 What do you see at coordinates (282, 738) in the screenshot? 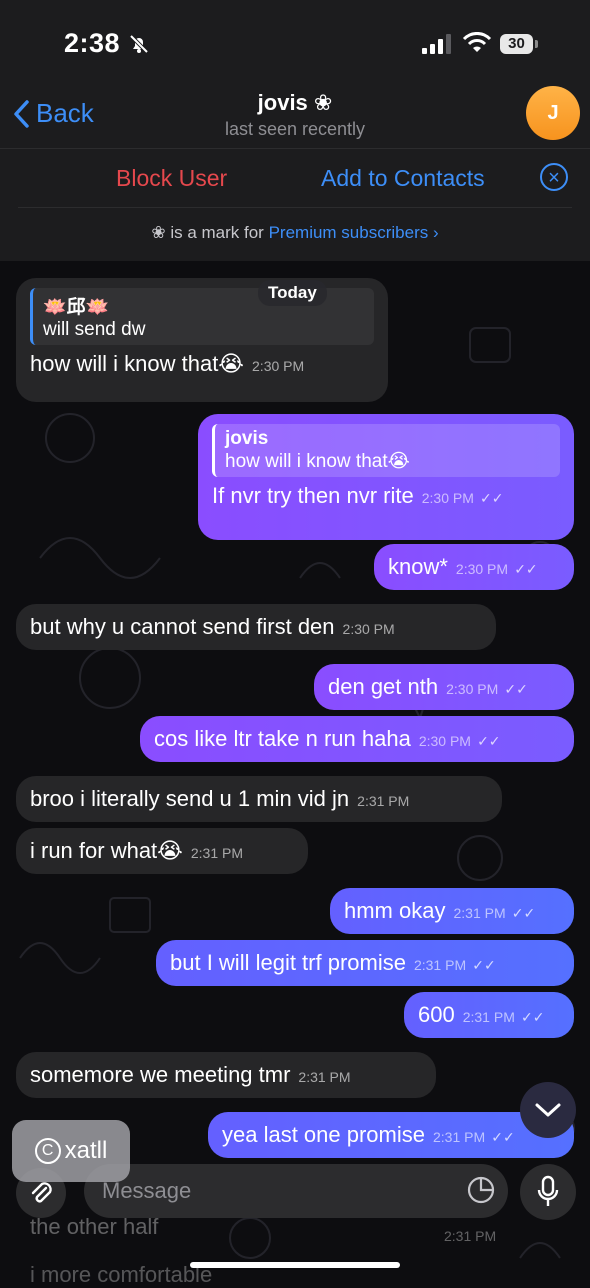
I see `message-text: cos like ltr take n run haha` at bounding box center [282, 738].